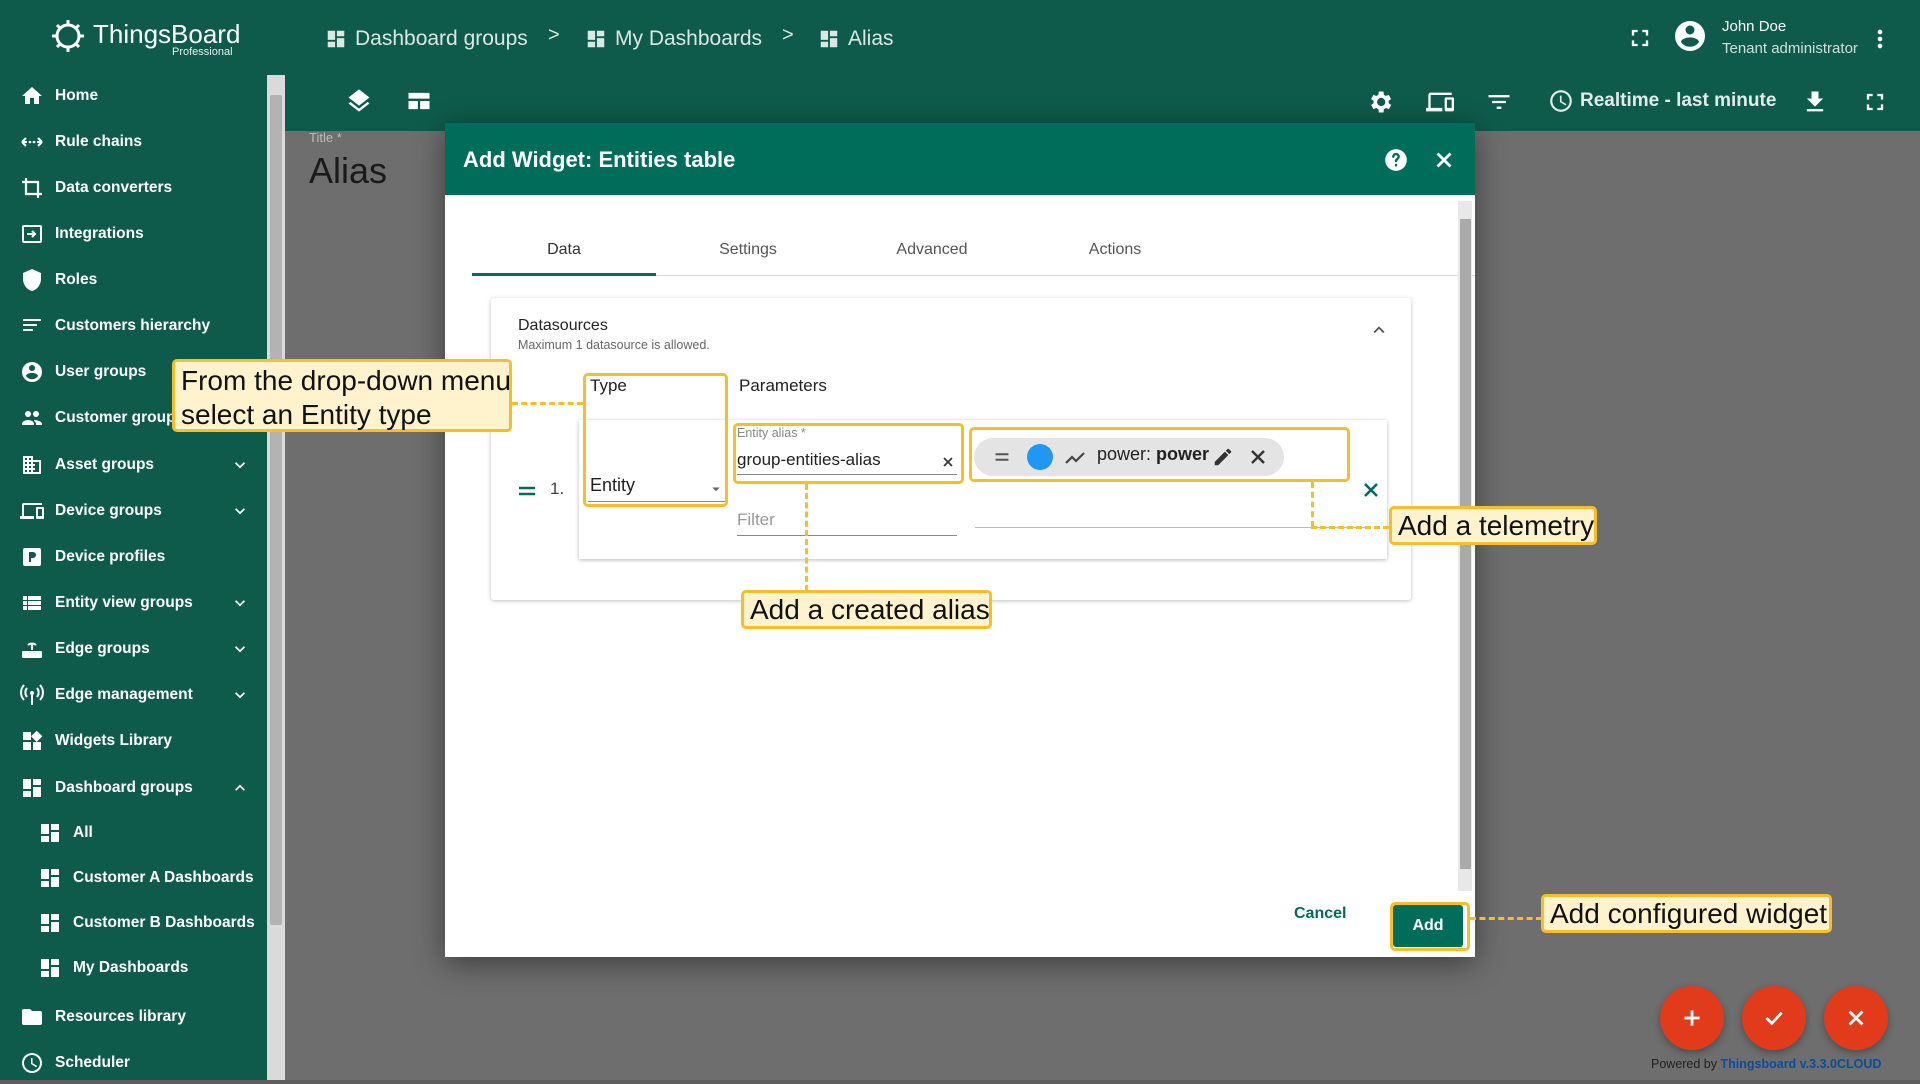 The image size is (1920, 1084). I want to click on download-icon, so click(1815, 102).